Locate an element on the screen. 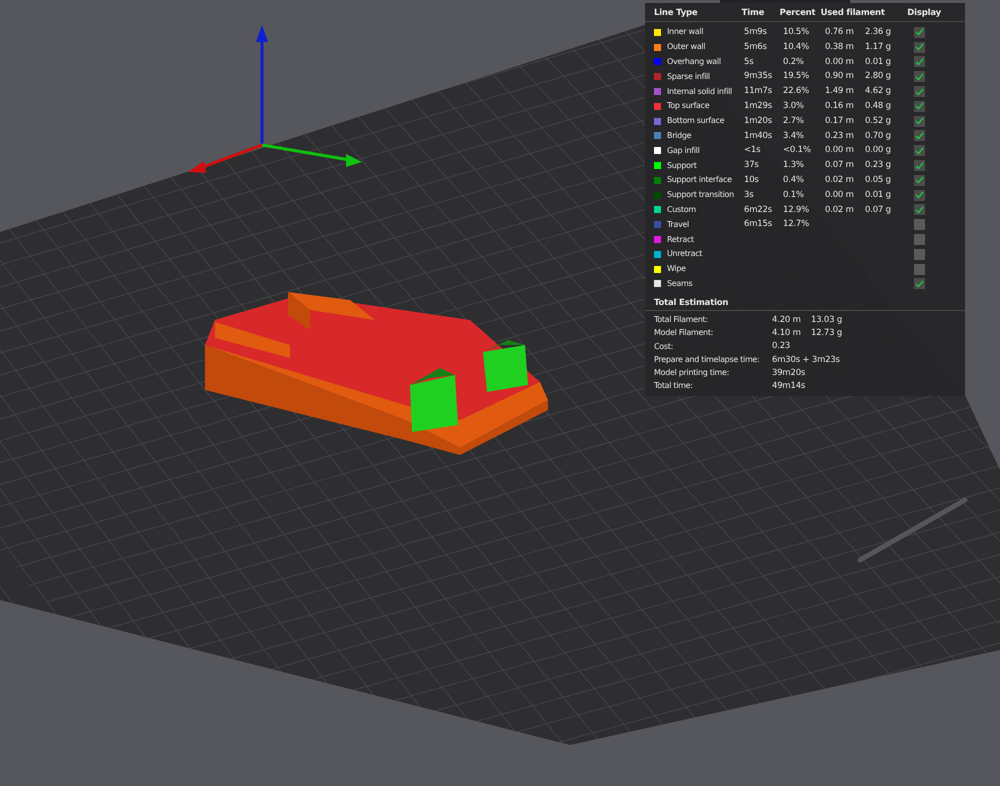 The width and height of the screenshot is (1000, 786). weight-value: 0.48 g is located at coordinates (878, 106).